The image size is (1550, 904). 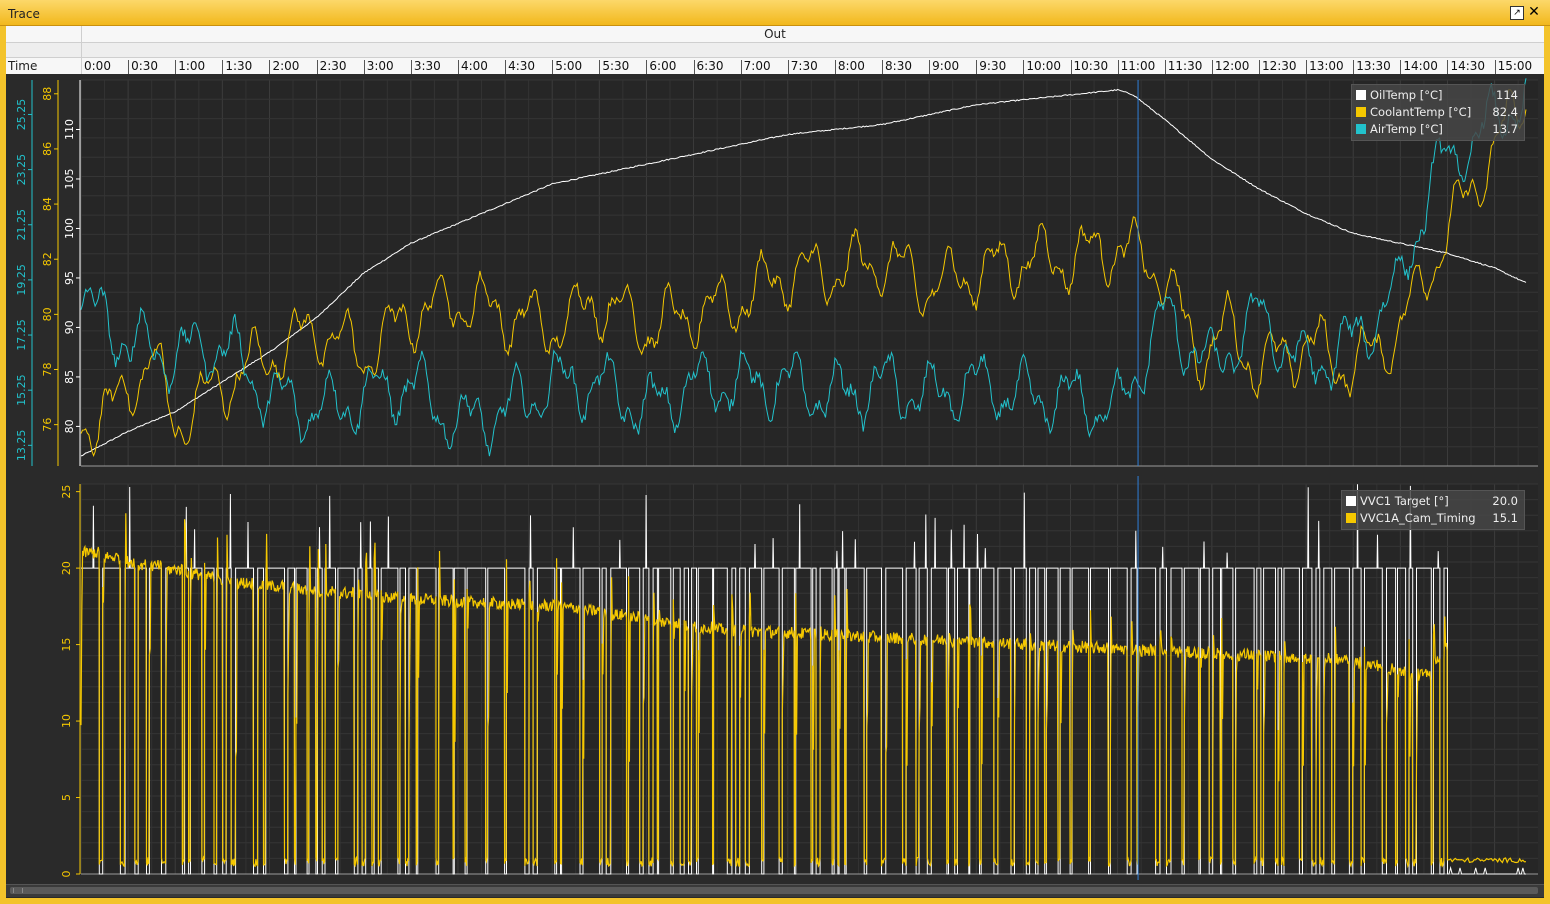 What do you see at coordinates (851, 66) in the screenshot?
I see `time-tick-label: 8:00` at bounding box center [851, 66].